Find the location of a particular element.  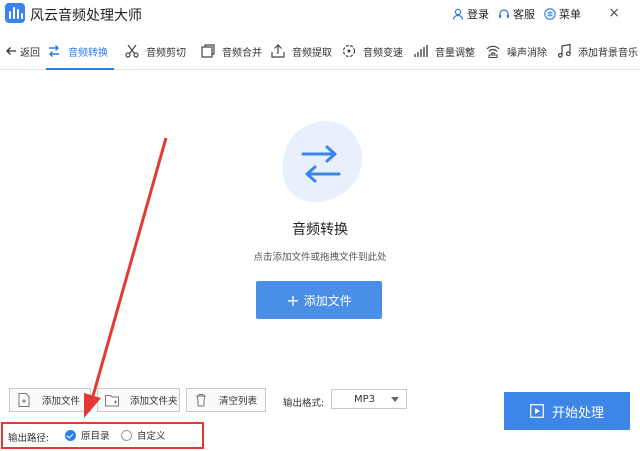

back-button: 返回 is located at coordinates (22, 51).